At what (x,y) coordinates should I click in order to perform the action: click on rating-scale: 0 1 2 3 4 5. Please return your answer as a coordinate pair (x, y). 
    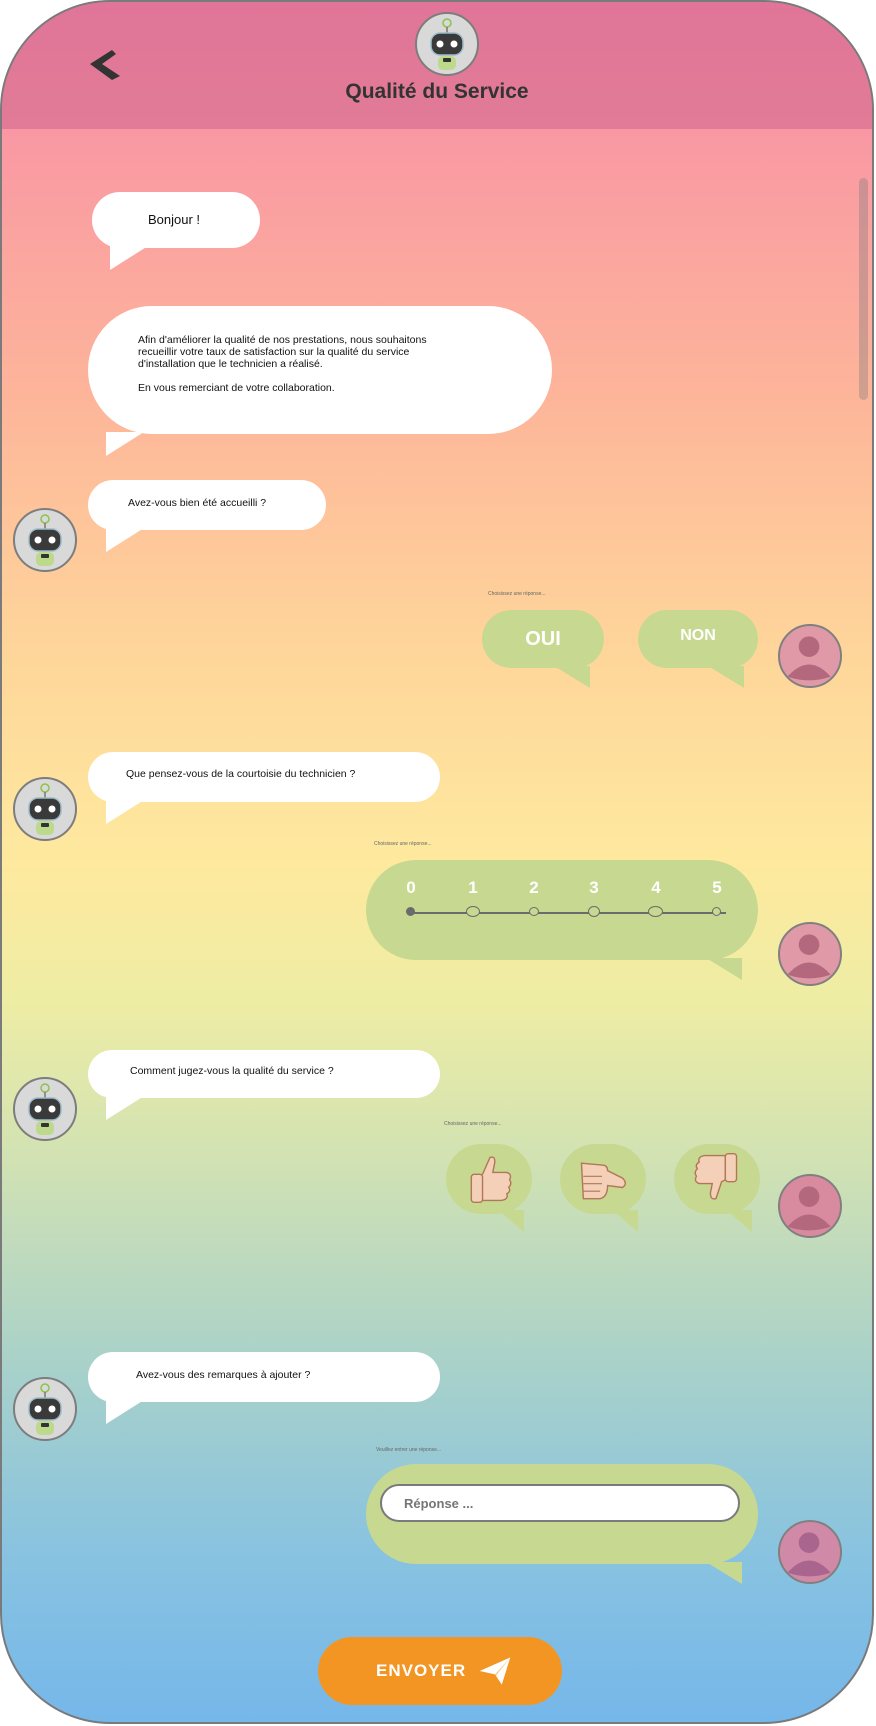
    Looking at the image, I should click on (562, 920).